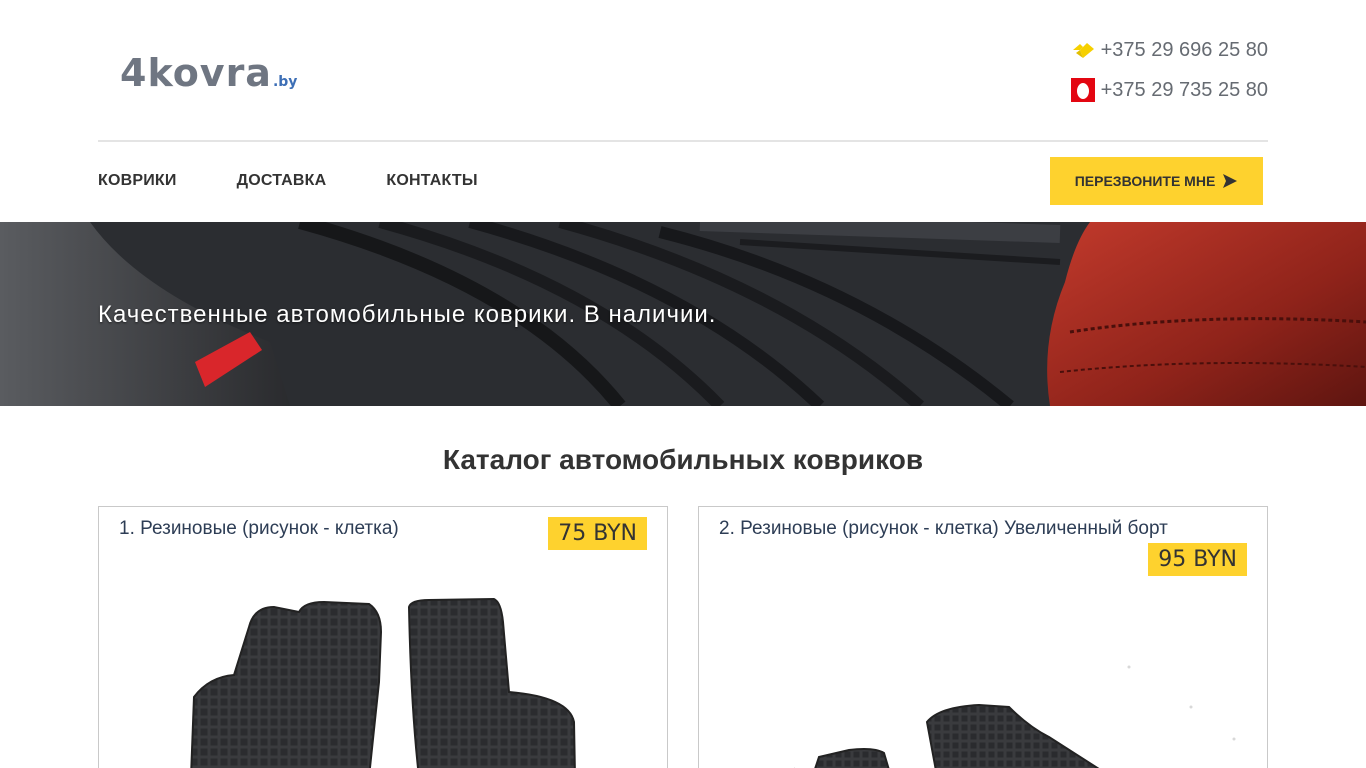 The image size is (1366, 768). I want to click on phone-number: +375 29 735 25 80, so click(1184, 89).